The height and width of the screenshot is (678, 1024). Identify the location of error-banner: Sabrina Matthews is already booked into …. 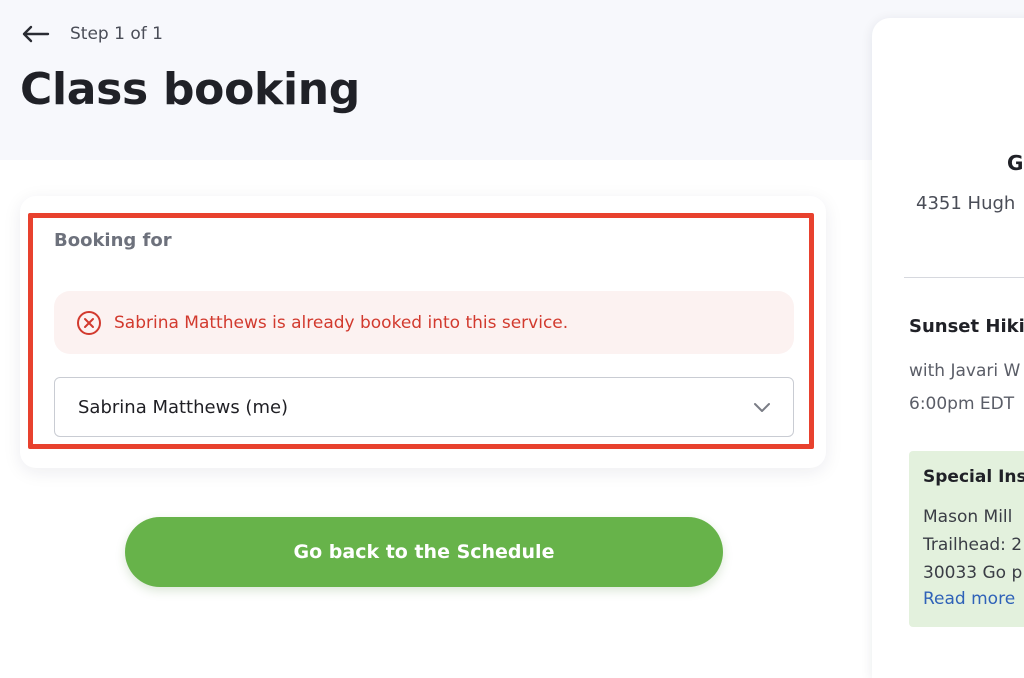
(424, 322).